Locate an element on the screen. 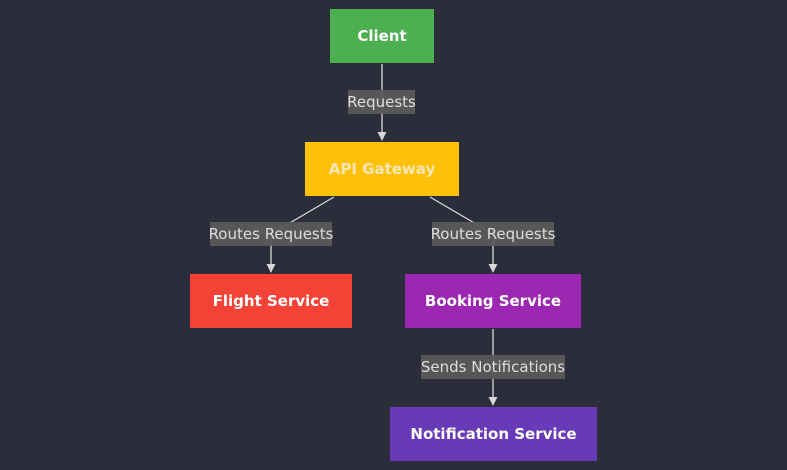 The width and height of the screenshot is (787, 470). notification-service-node: Notification Service is located at coordinates (493, 434).